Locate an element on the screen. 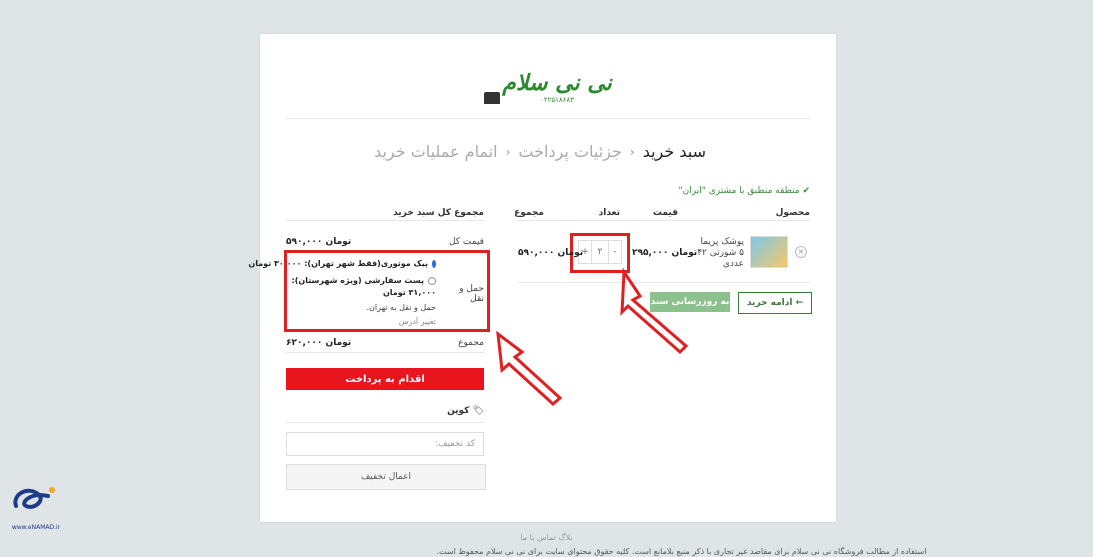  footer-links: بلاگ تماس با ما is located at coordinates (546, 537).